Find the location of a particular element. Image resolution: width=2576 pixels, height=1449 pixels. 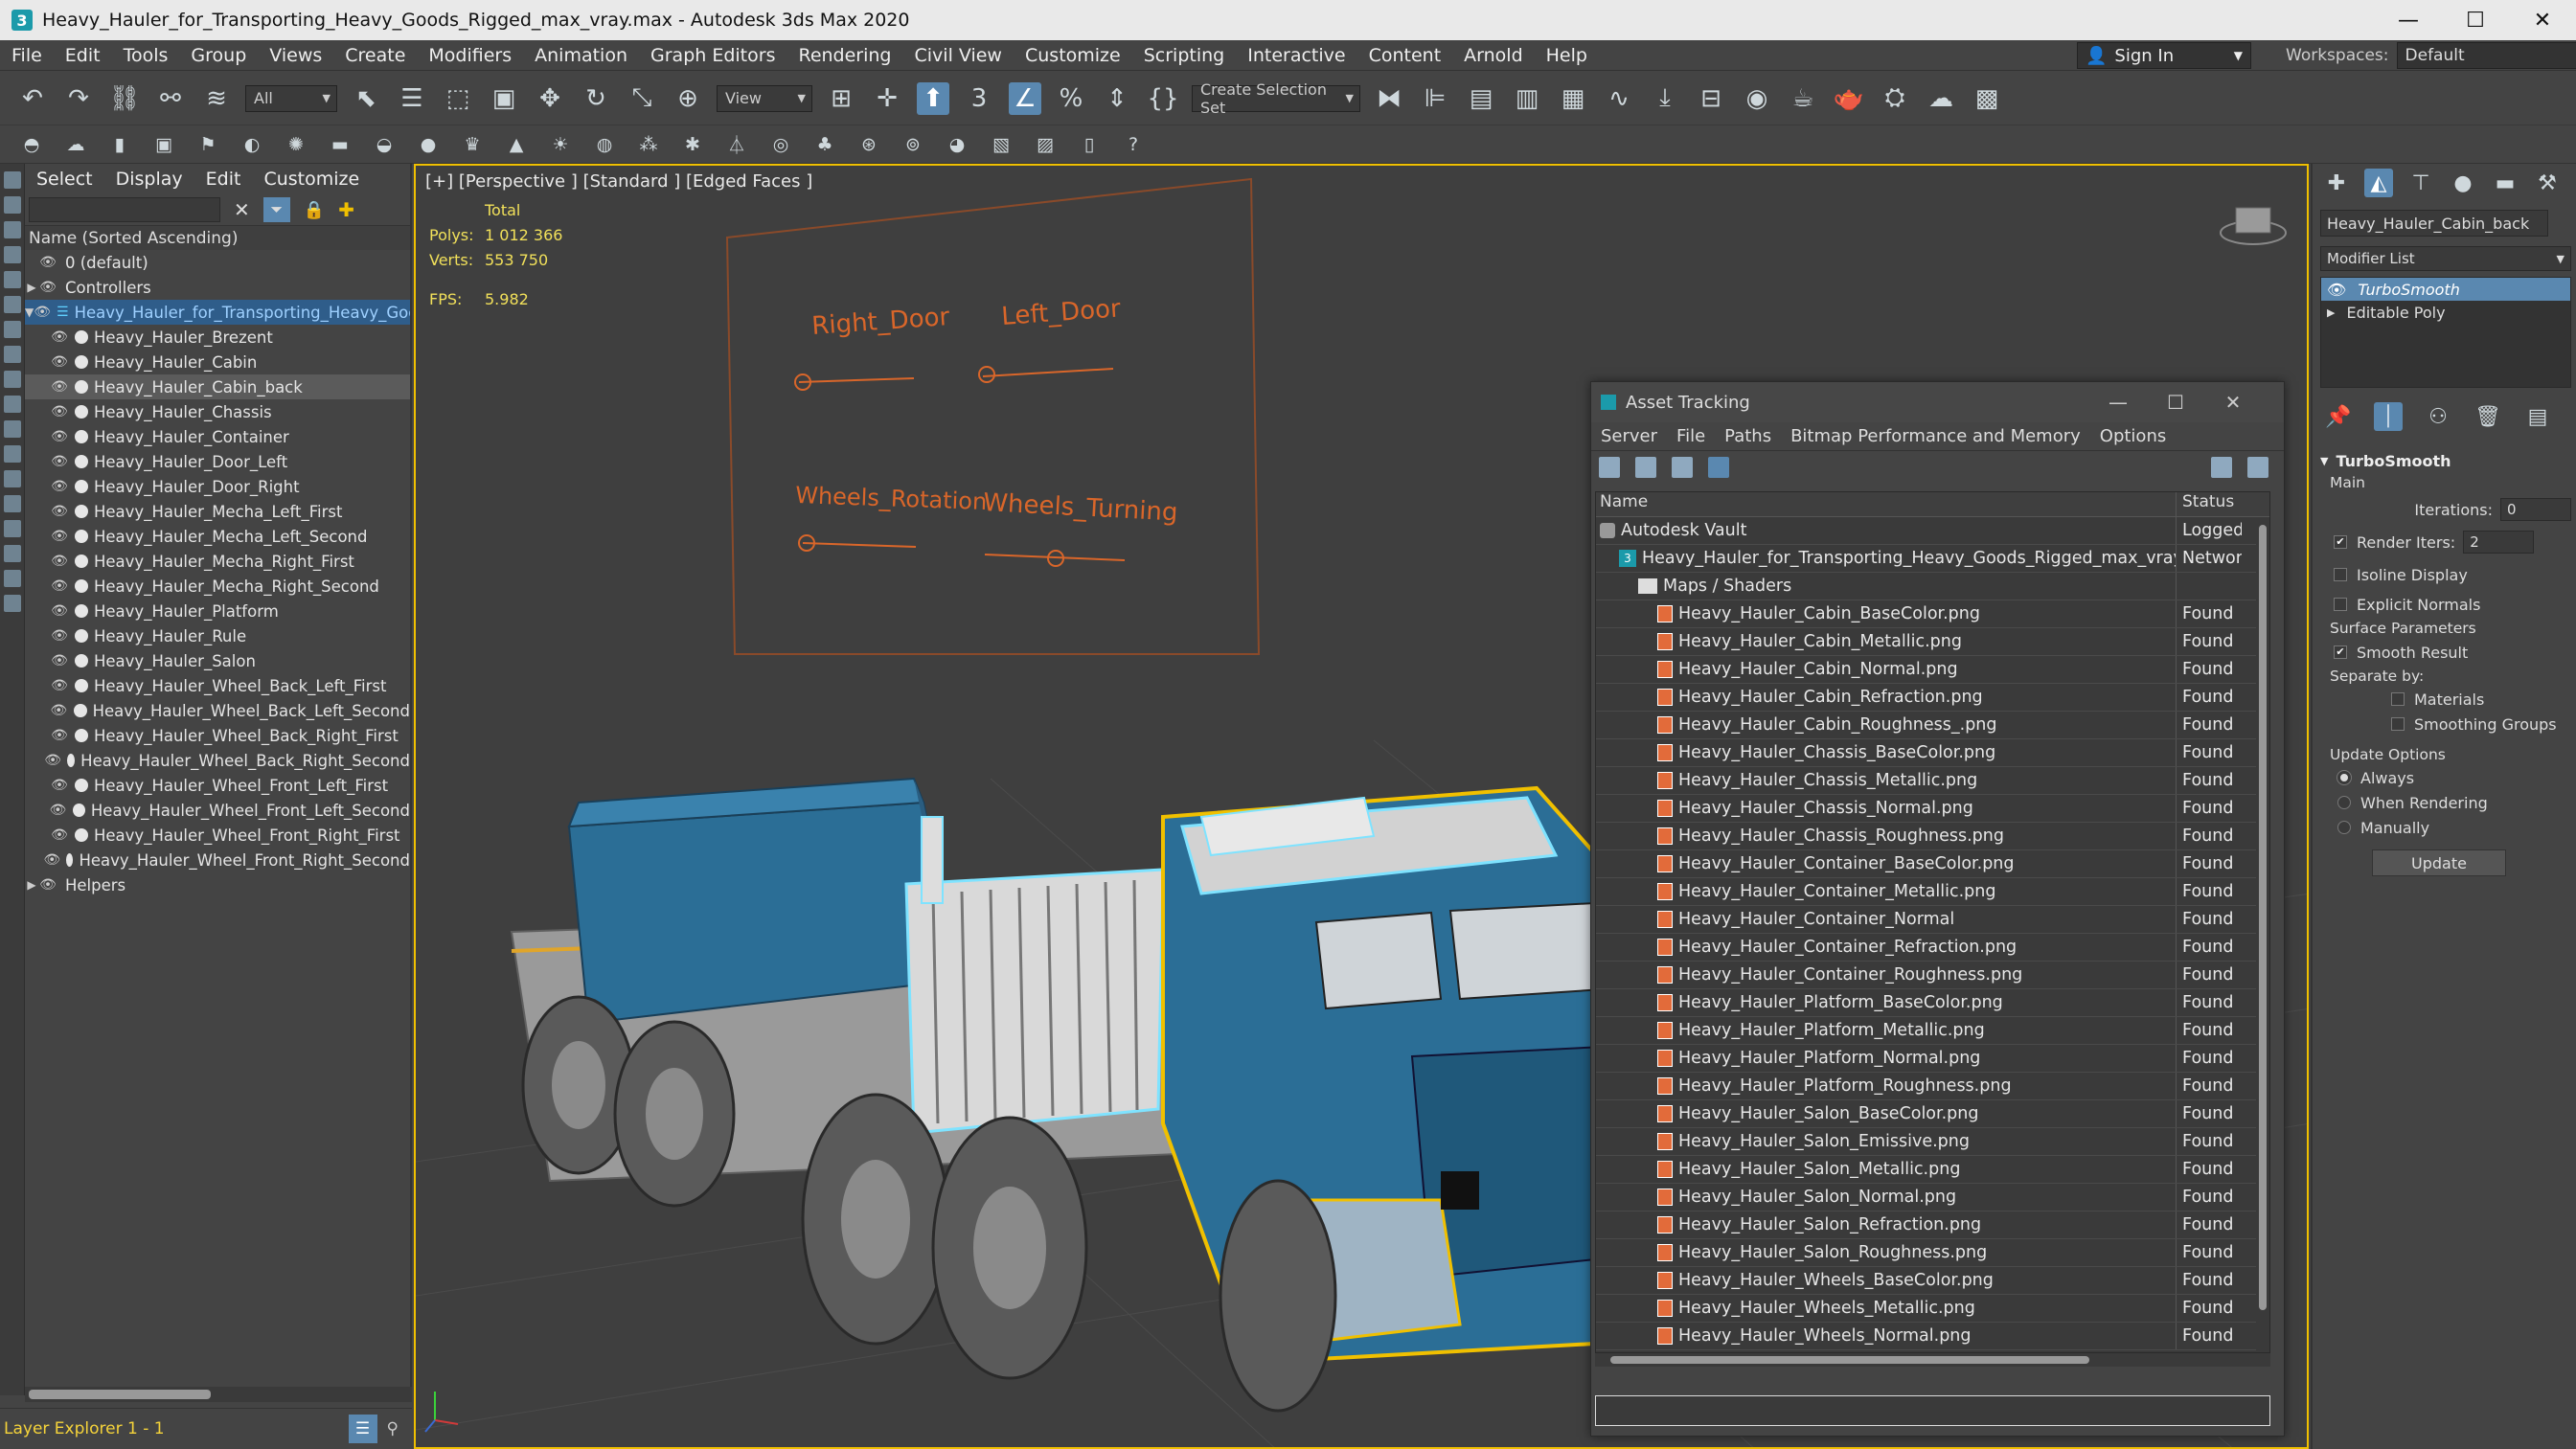

lister-icon: ▯ is located at coordinates (1089, 144).